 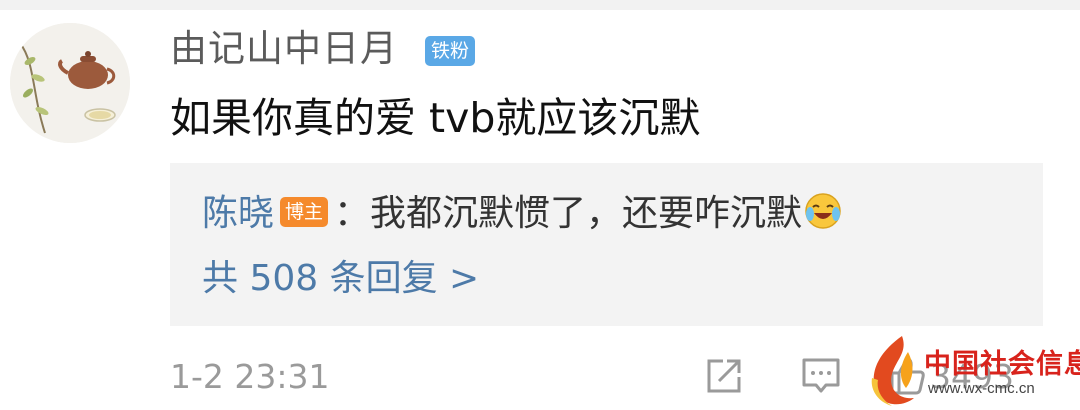 What do you see at coordinates (892, 371) in the screenshot?
I see `flame-logo-icon` at bounding box center [892, 371].